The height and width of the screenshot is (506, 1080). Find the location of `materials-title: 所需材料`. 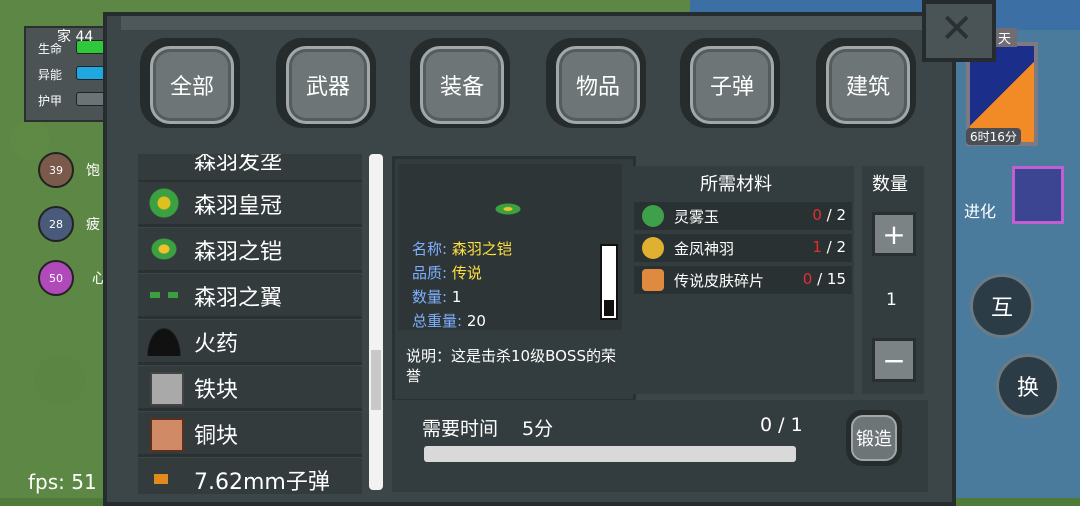

materials-title: 所需材料 is located at coordinates (736, 184).